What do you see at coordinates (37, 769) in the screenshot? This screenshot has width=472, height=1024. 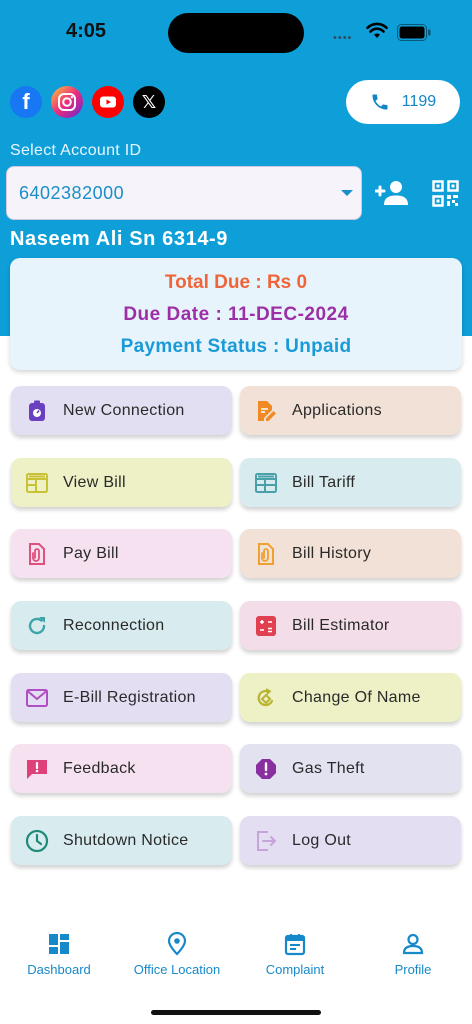 I see `feedback-icon` at bounding box center [37, 769].